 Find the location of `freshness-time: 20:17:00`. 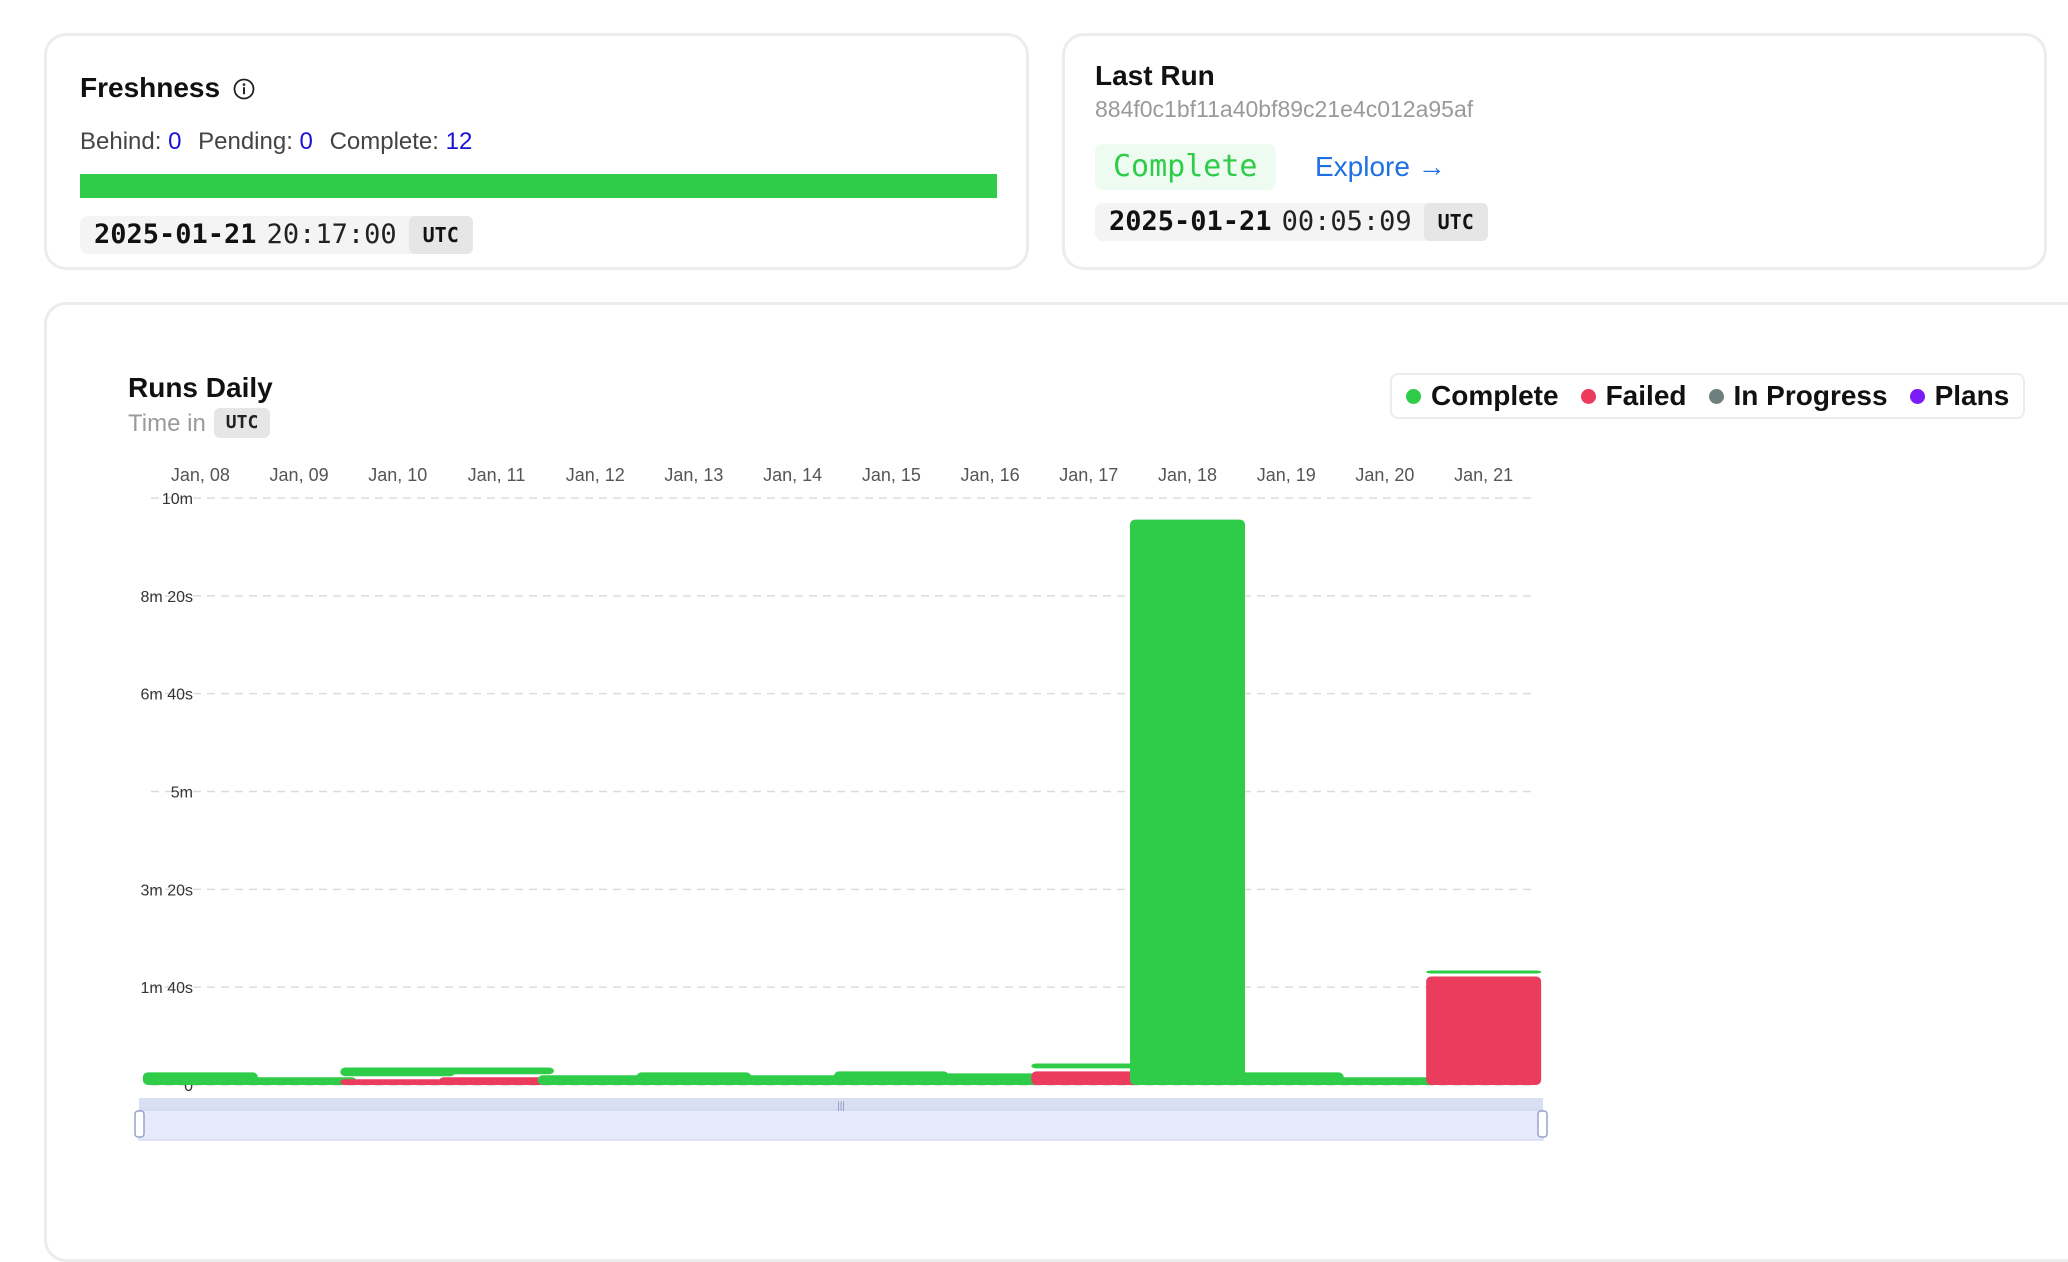

freshness-time: 20:17:00 is located at coordinates (331, 234).